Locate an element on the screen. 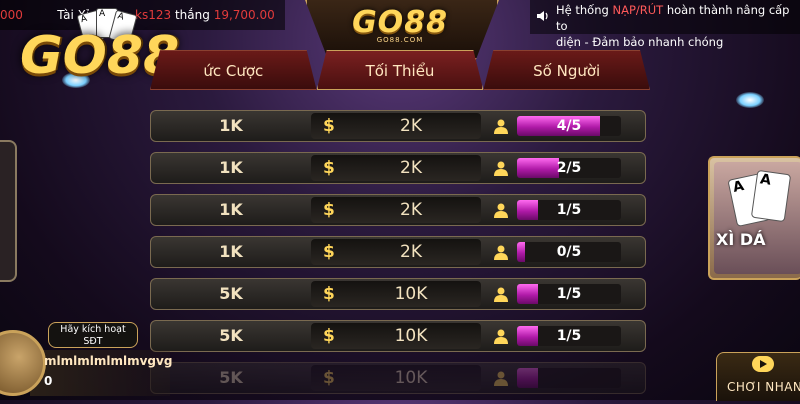 The width and height of the screenshot is (800, 404). crest-logo: GO88 GO88.COM is located at coordinates (400, 29).